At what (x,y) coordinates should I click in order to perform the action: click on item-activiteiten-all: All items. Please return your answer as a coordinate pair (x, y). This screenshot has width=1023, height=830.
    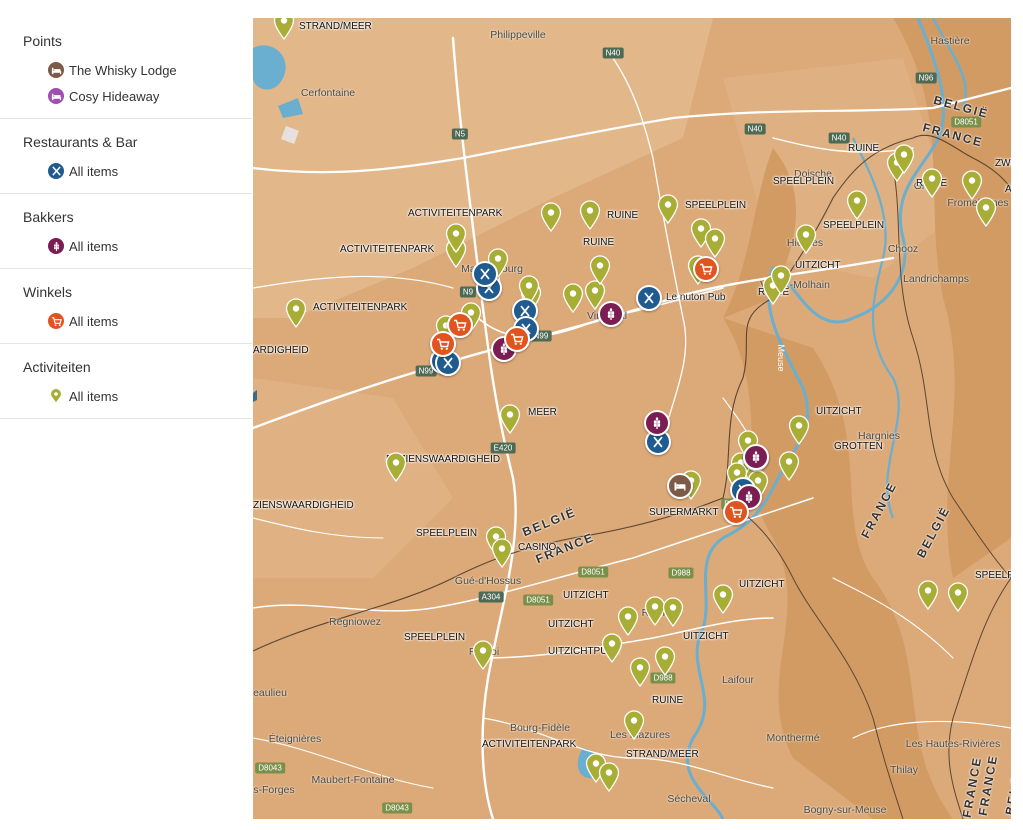
    Looking at the image, I should click on (150, 396).